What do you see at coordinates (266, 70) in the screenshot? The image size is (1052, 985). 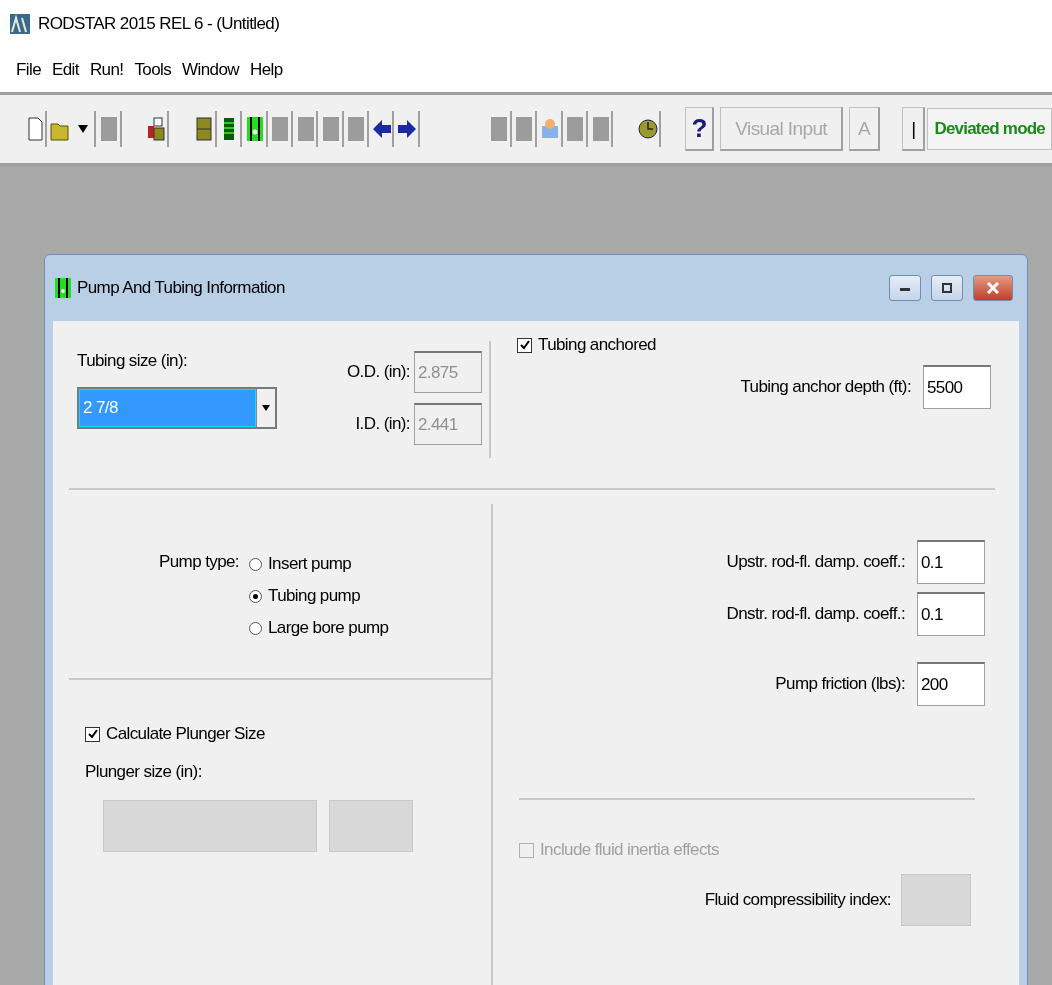 I see `menu-item: Help` at bounding box center [266, 70].